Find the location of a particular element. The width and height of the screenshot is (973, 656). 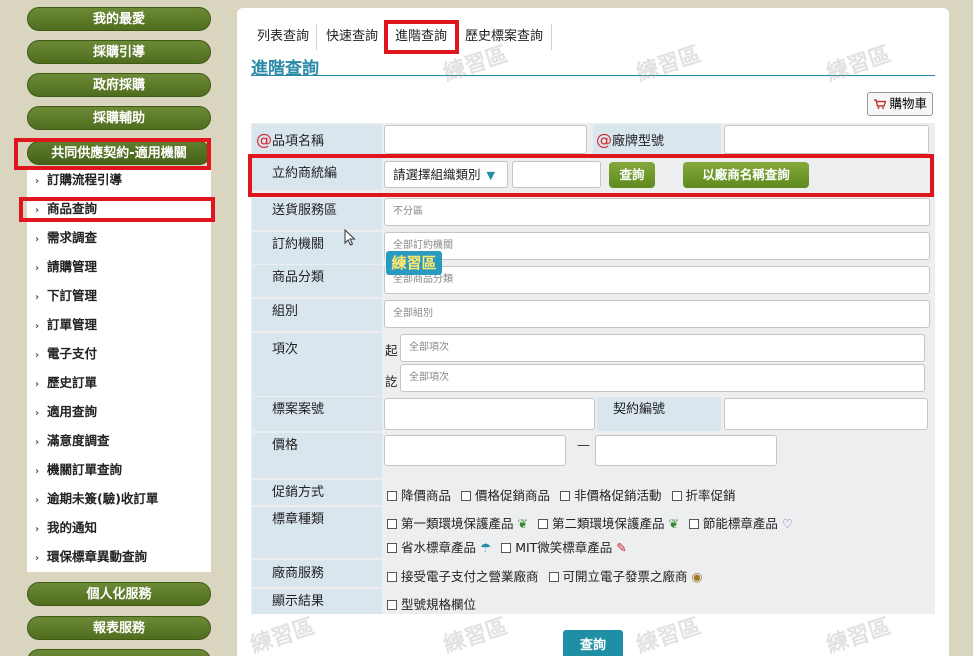

cart-button: 購物車 is located at coordinates (900, 104).